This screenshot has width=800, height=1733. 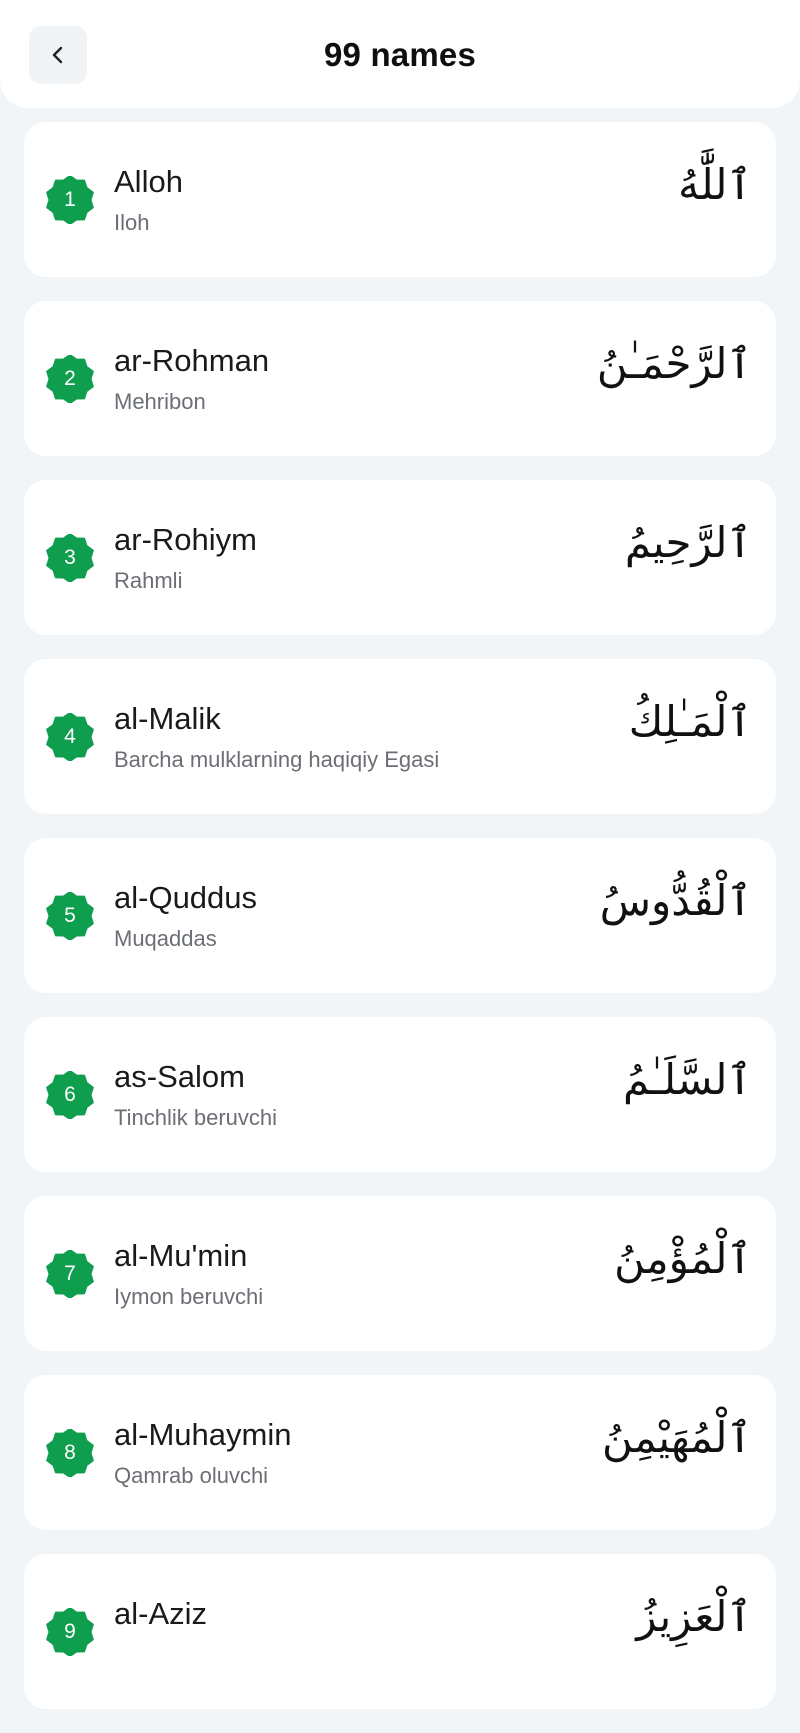 I want to click on name-meaning: Tinchlik beruvchi, so click(x=196, y=1117).